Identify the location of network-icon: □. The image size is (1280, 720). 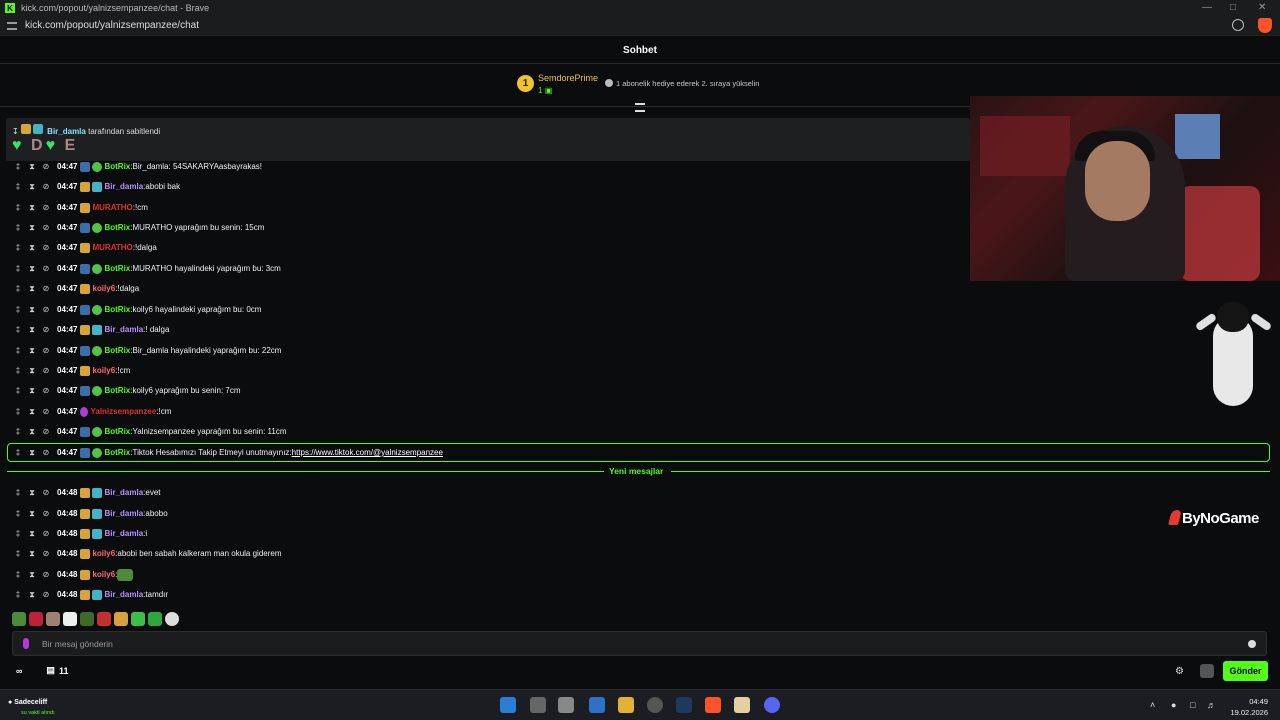
(1192, 705).